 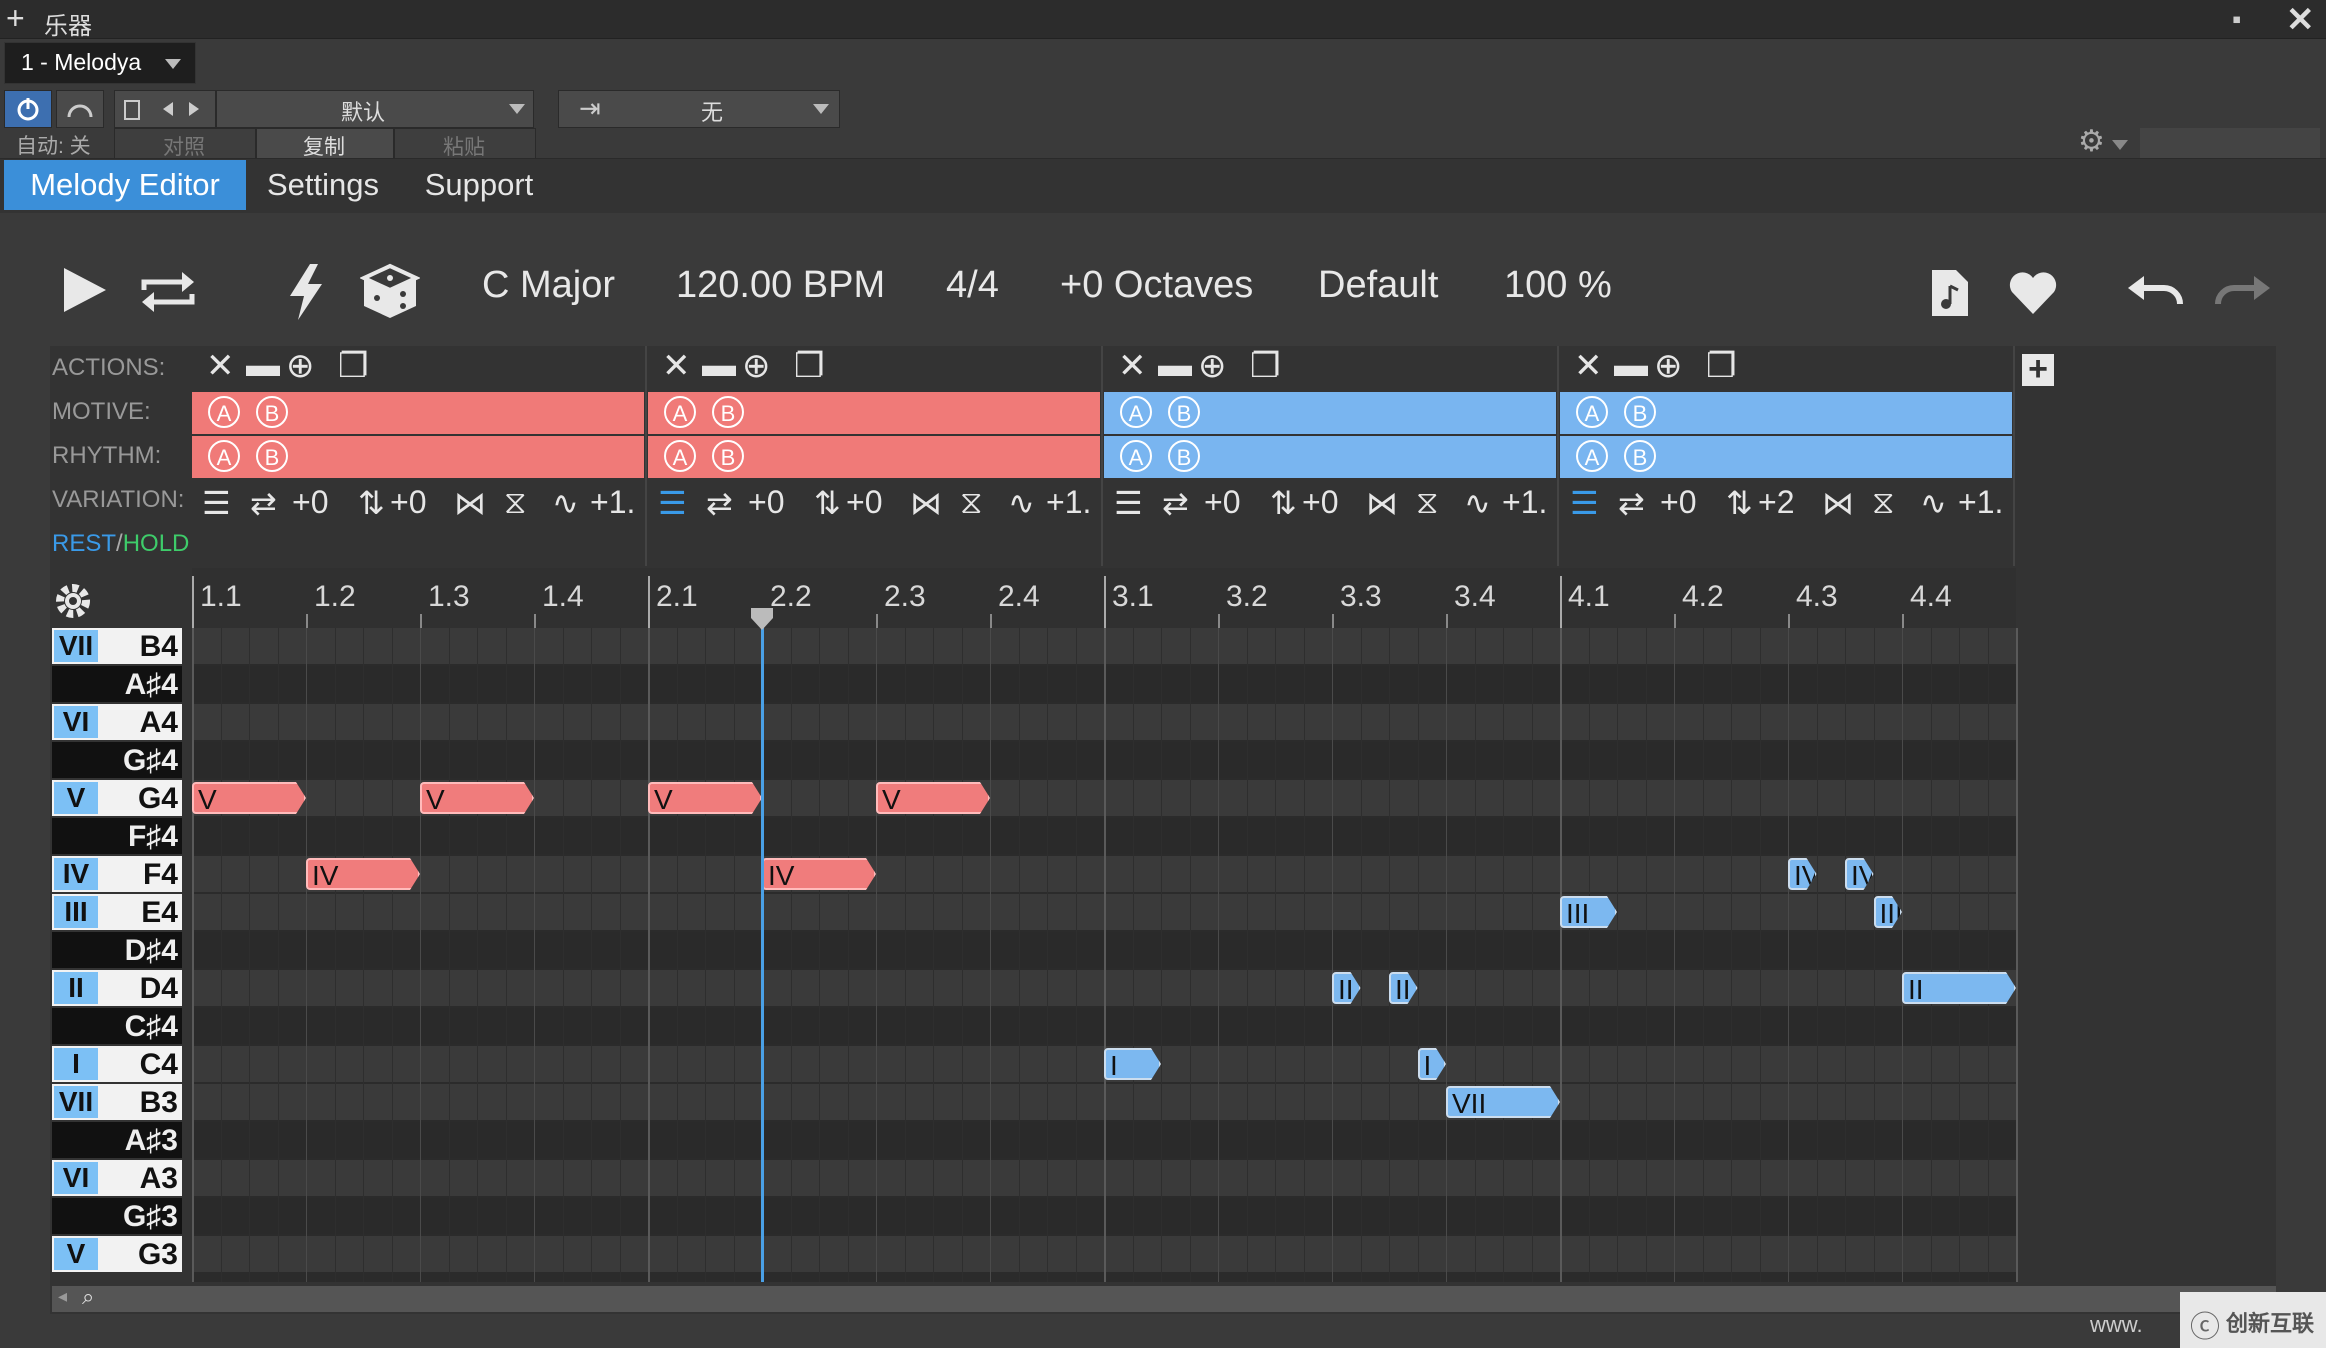 What do you see at coordinates (780, 285) in the screenshot?
I see `tempo-display: 120.00 BPM` at bounding box center [780, 285].